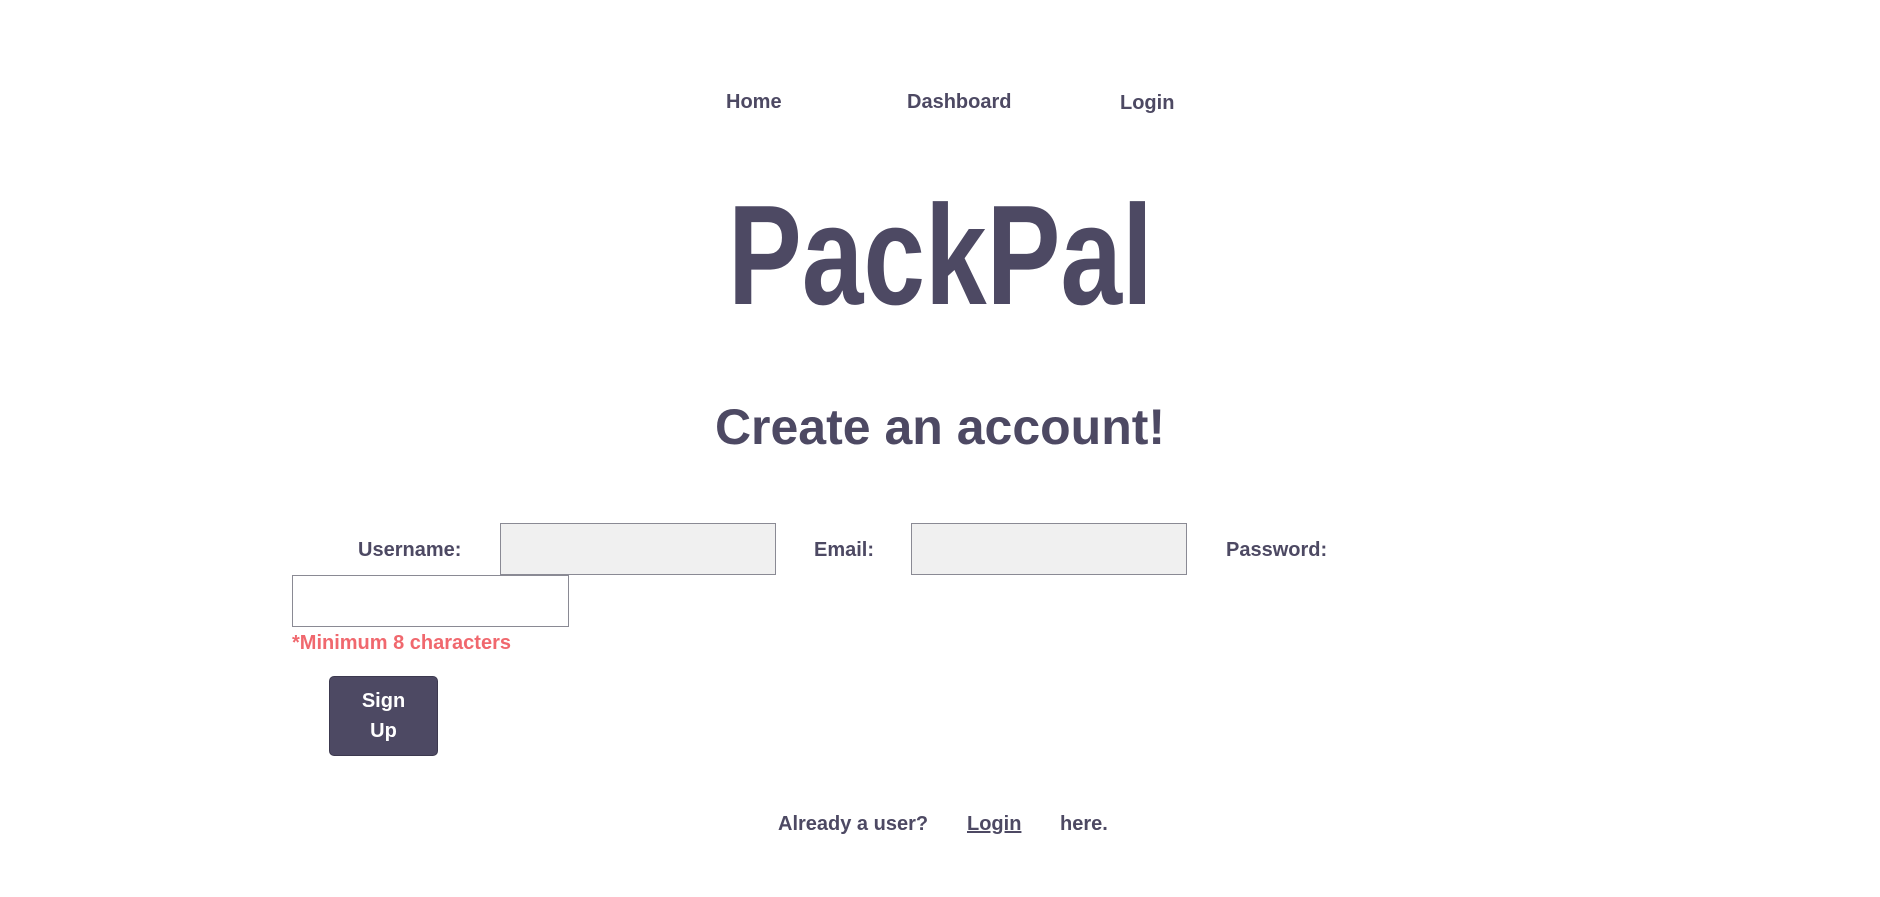 The image size is (1880, 897). What do you see at coordinates (994, 824) in the screenshot?
I see `footer-login-link: Login` at bounding box center [994, 824].